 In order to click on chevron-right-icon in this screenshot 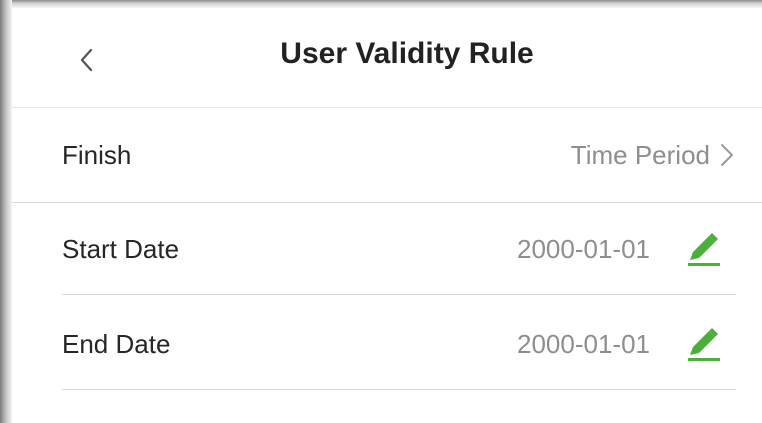, I will do `click(727, 155)`.